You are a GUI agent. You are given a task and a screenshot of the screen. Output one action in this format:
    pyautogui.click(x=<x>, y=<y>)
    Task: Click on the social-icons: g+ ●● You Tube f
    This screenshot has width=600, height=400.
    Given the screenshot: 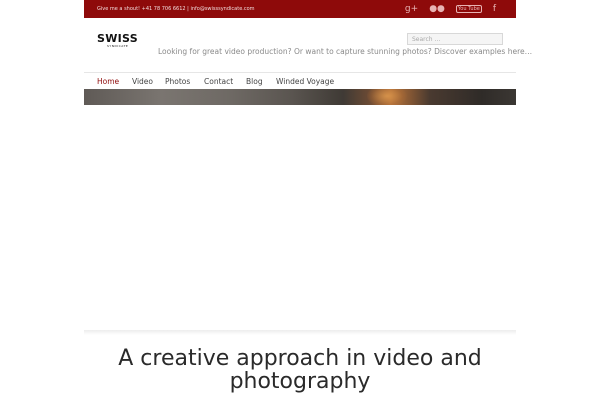 What is the action you would take?
    pyautogui.click(x=445, y=9)
    